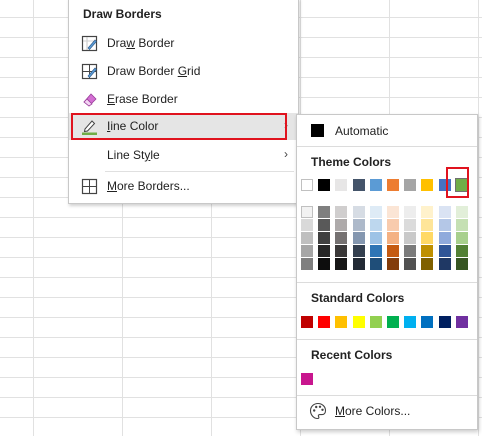  I want to click on draw-border-icon, so click(89, 43).